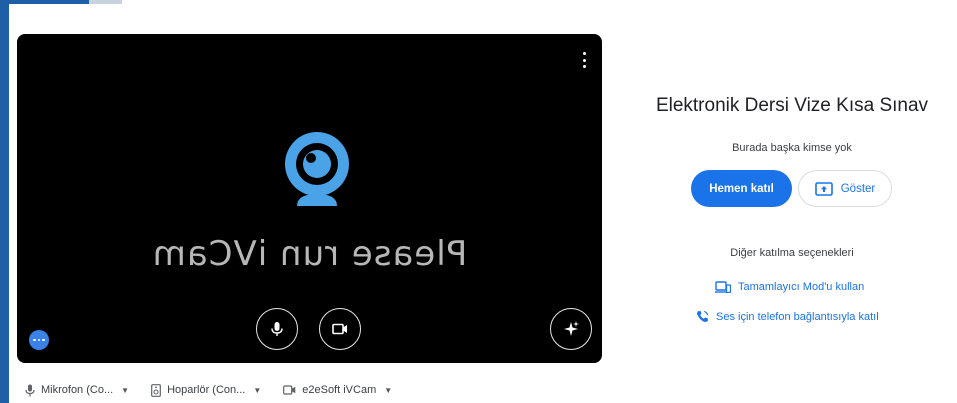  Describe the element at coordinates (858, 188) in the screenshot. I see `present-button-label: Göster` at that location.